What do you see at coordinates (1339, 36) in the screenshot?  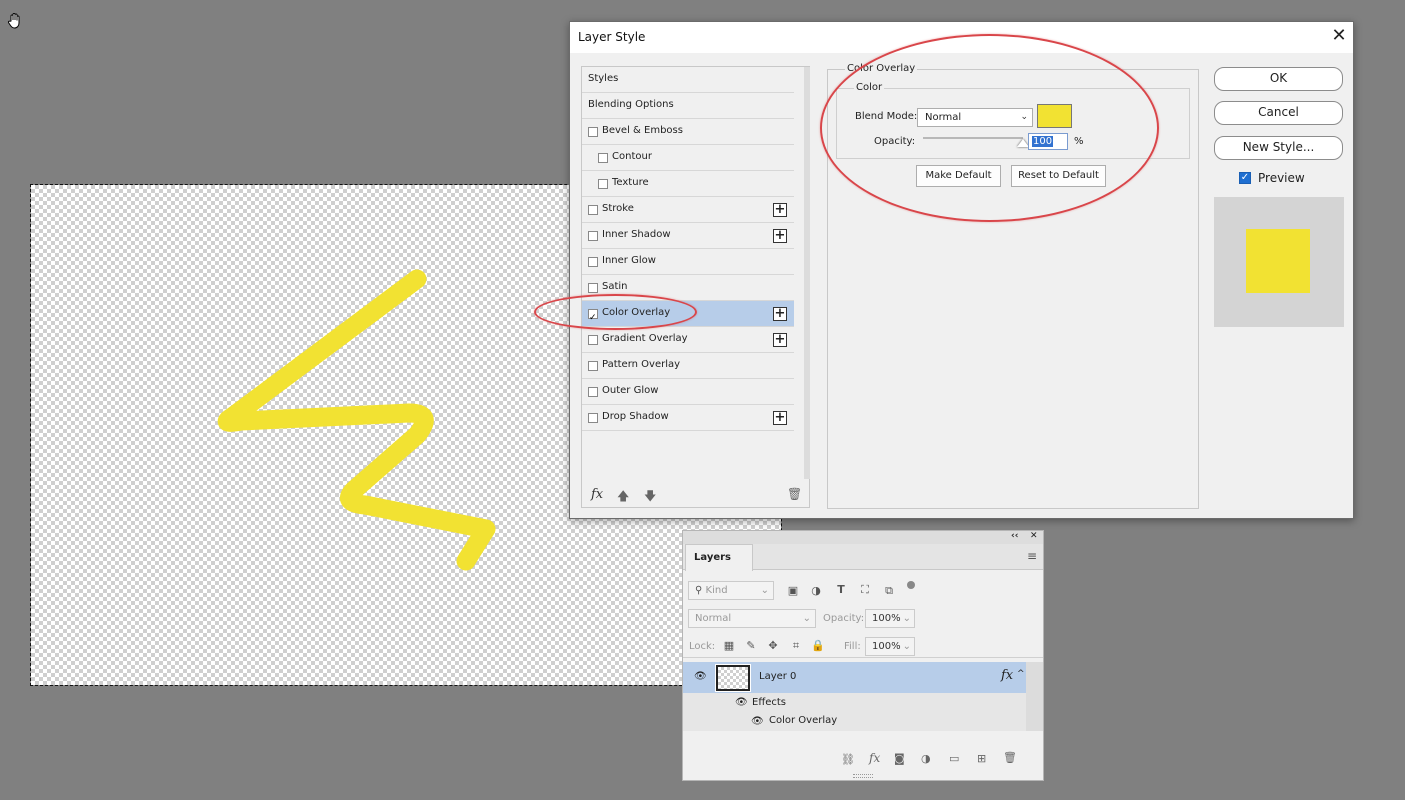 I see `close-icon: ✕` at bounding box center [1339, 36].